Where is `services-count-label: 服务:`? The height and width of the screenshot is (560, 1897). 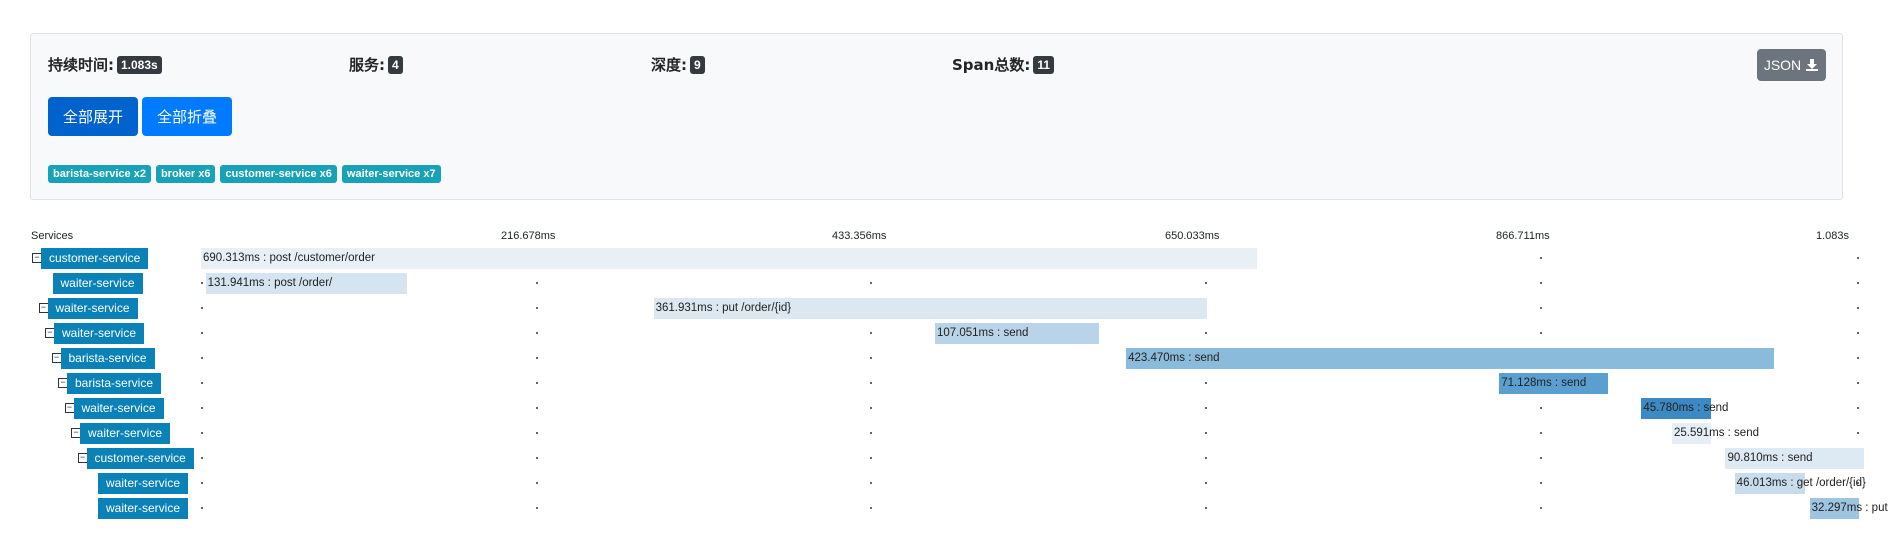
services-count-label: 服务: is located at coordinates (367, 65).